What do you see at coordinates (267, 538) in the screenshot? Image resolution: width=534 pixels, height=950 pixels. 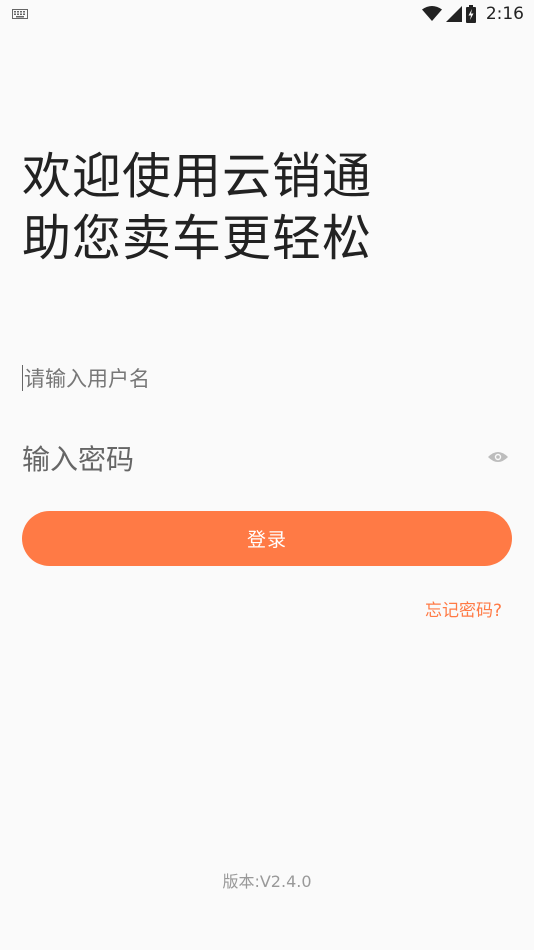 I see `login-button: 登录` at bounding box center [267, 538].